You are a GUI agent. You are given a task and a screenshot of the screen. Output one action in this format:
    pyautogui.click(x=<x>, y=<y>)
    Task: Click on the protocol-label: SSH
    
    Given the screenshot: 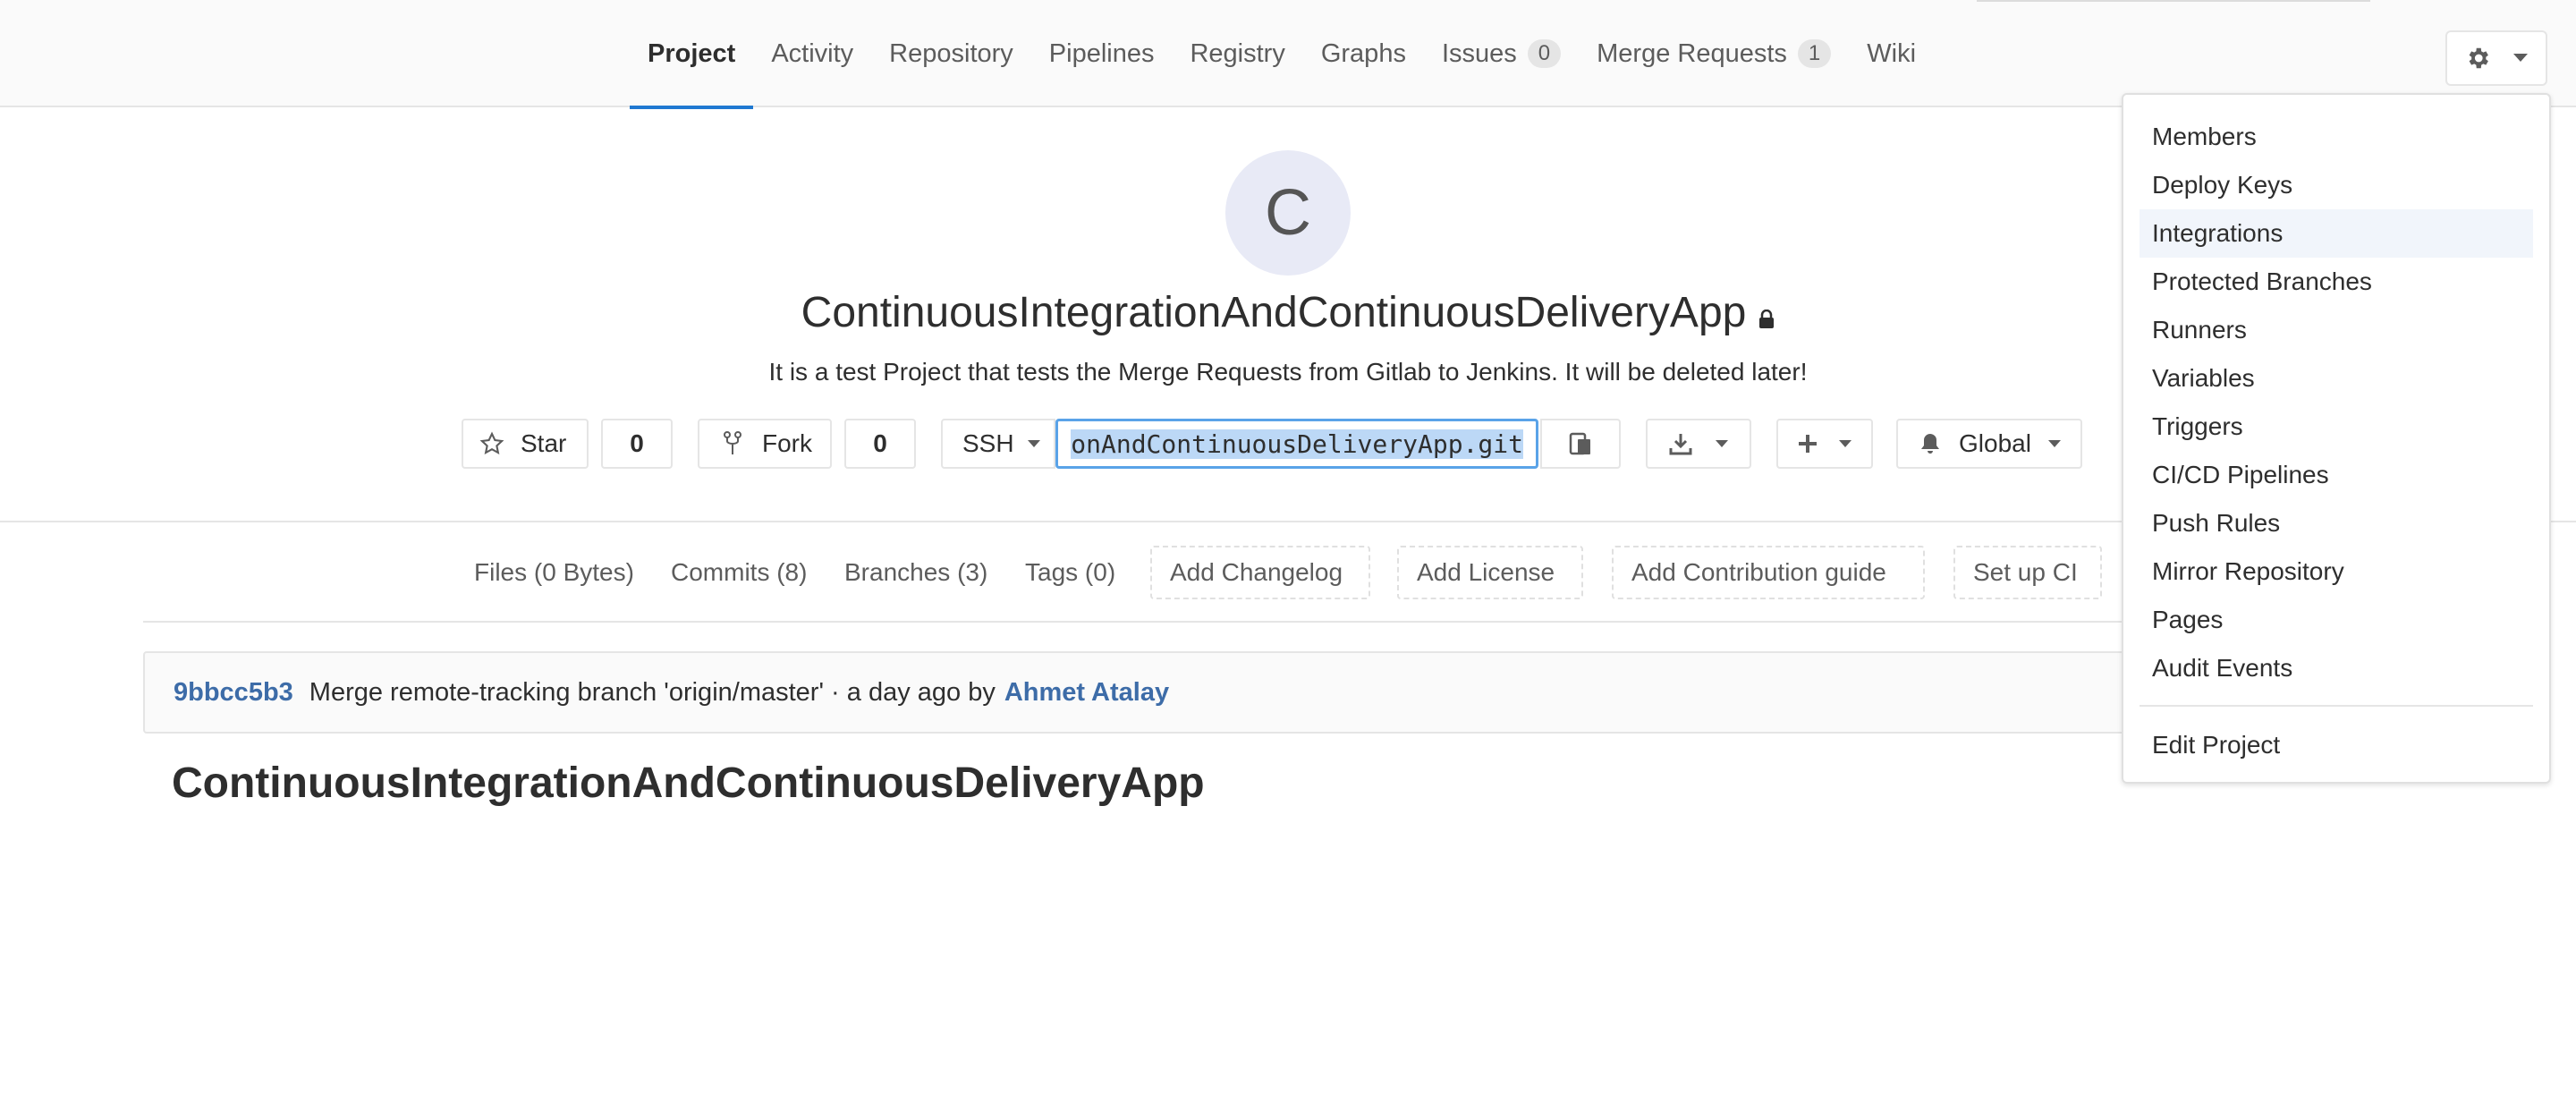 What is the action you would take?
    pyautogui.click(x=988, y=443)
    